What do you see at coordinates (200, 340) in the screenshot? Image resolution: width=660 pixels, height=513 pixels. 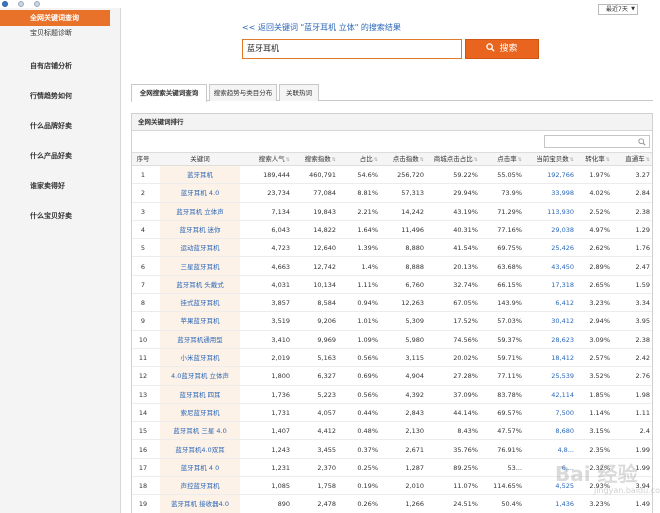 I see `keyword-link: 蓝牙耳机通用型` at bounding box center [200, 340].